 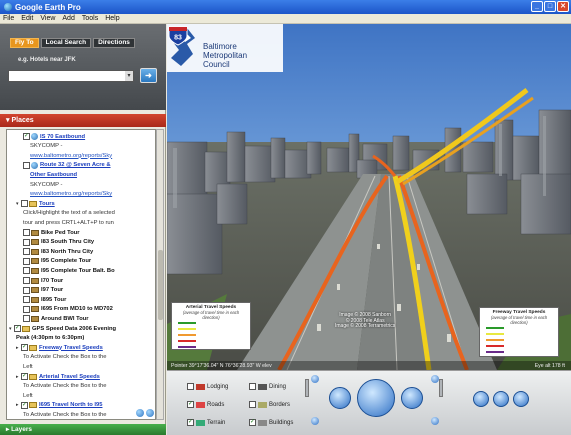 I want to click on nav-small-2-icon, so click(x=315, y=421).